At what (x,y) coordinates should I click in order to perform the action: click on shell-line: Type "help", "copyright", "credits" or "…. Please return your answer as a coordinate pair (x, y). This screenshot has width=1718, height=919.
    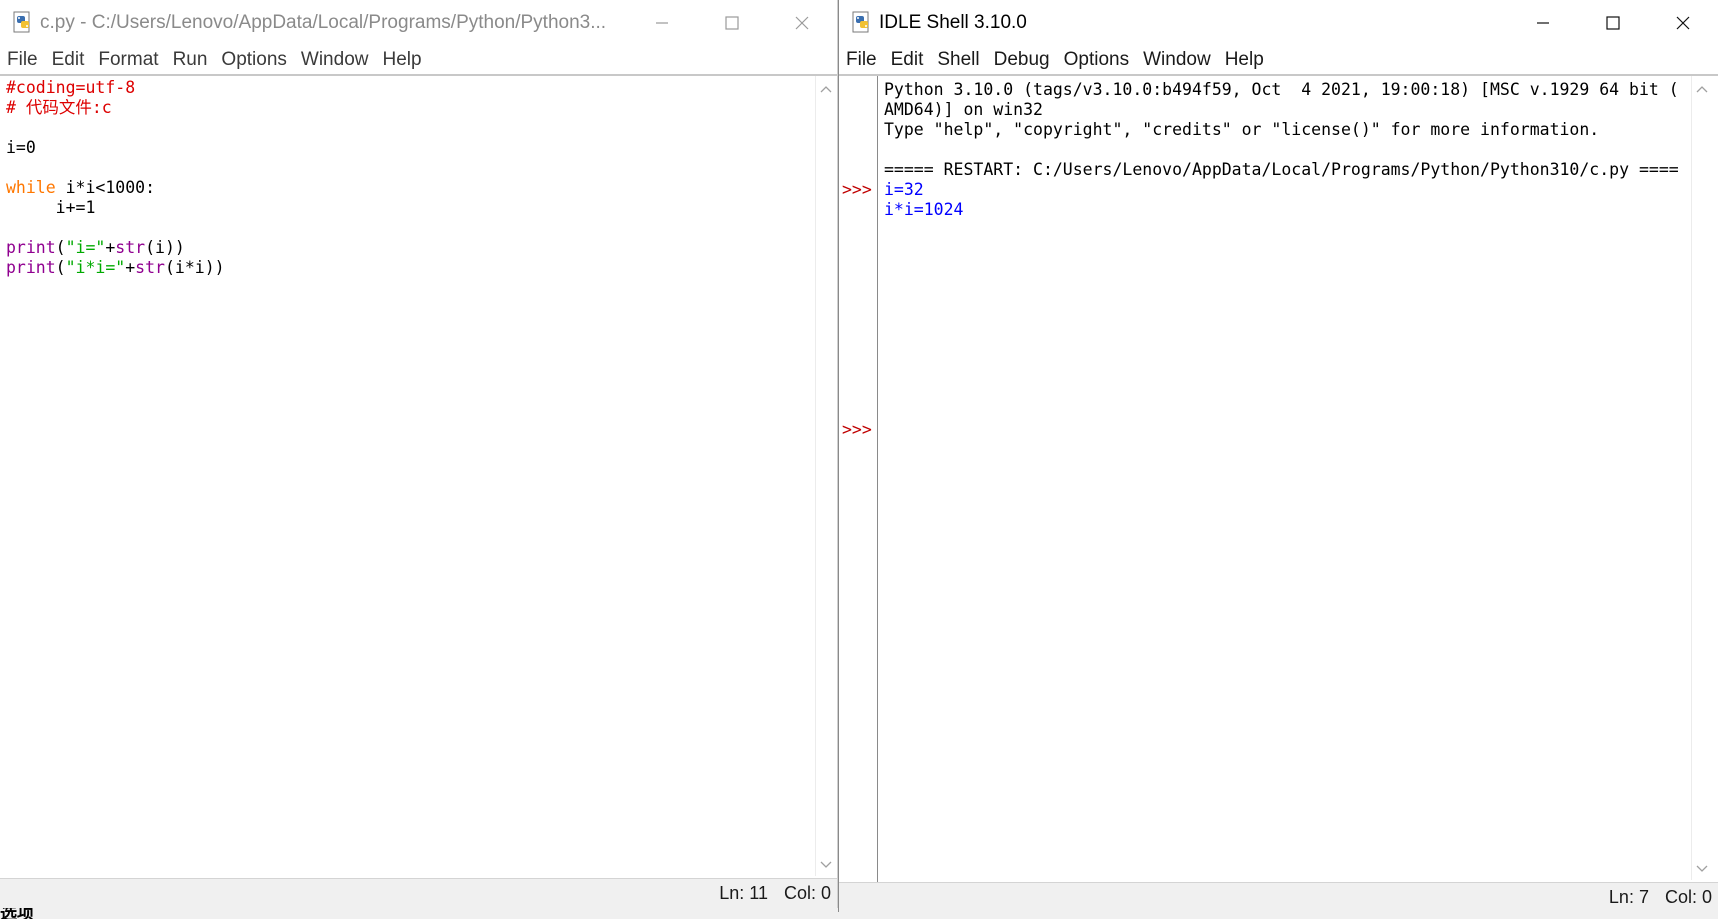
    Looking at the image, I should click on (1242, 129).